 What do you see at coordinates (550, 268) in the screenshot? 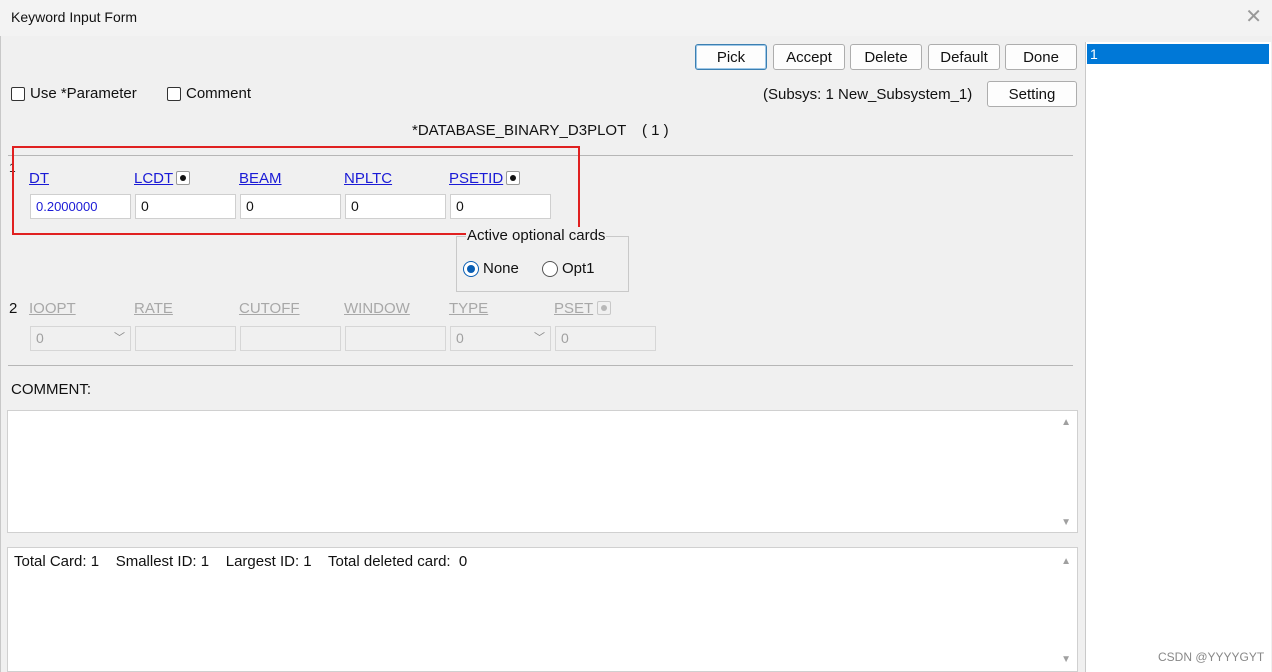
I see `radio-unselected-icon` at bounding box center [550, 268].